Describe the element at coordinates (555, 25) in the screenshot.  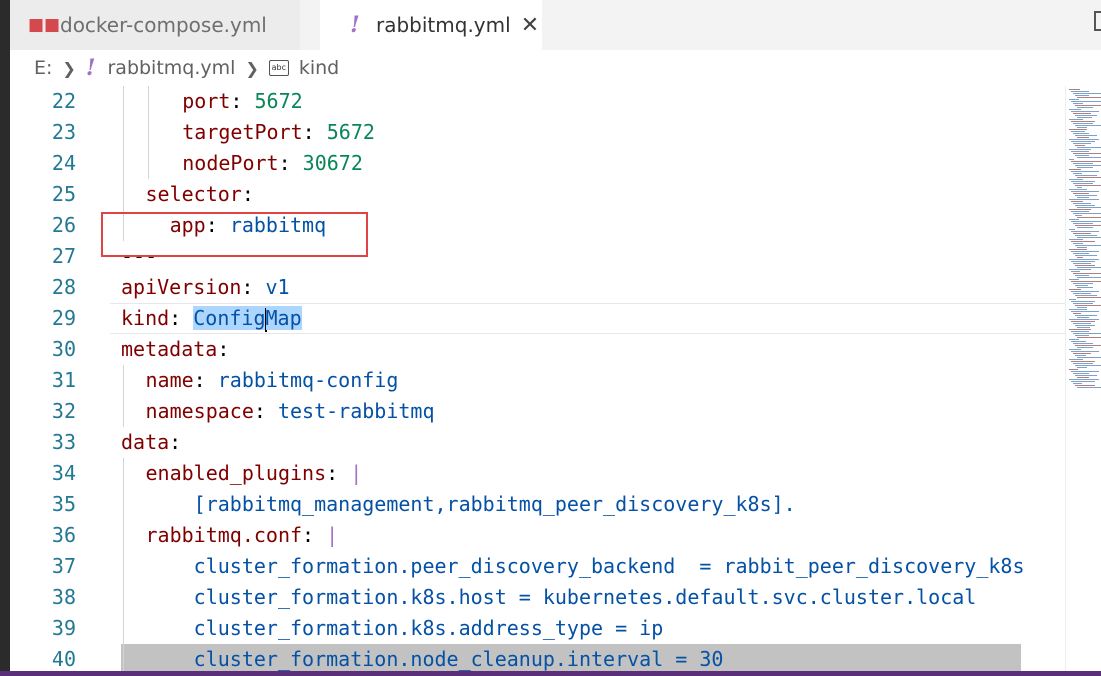
I see `tab-bar: ■■ docker-compose.yml ! rabbitmq.yml ✕` at that location.